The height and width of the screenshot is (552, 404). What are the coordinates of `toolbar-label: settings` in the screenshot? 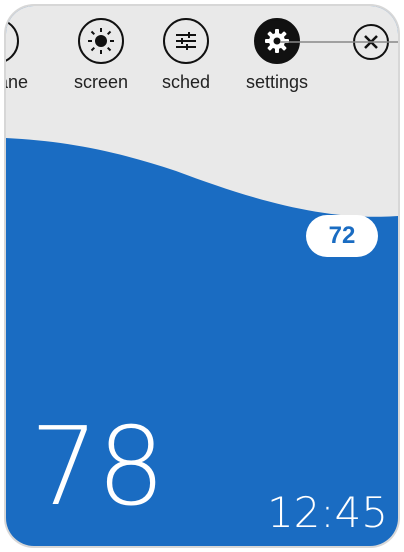 It's located at (277, 82).